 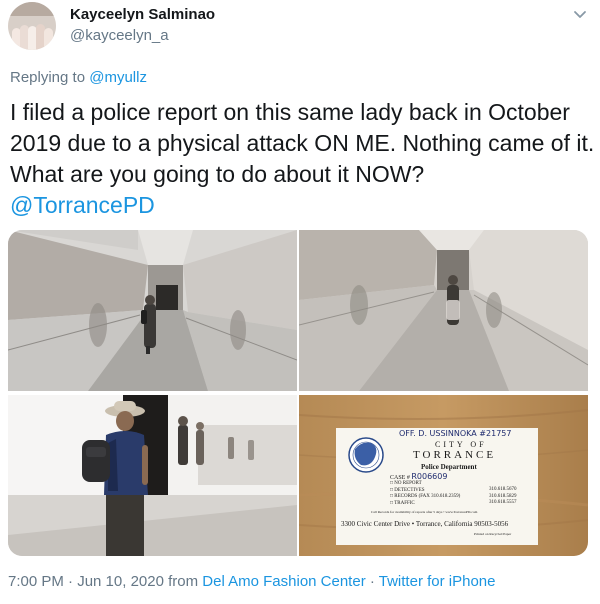 I want to click on card-city-of: CITY OF, so click(x=461, y=444).